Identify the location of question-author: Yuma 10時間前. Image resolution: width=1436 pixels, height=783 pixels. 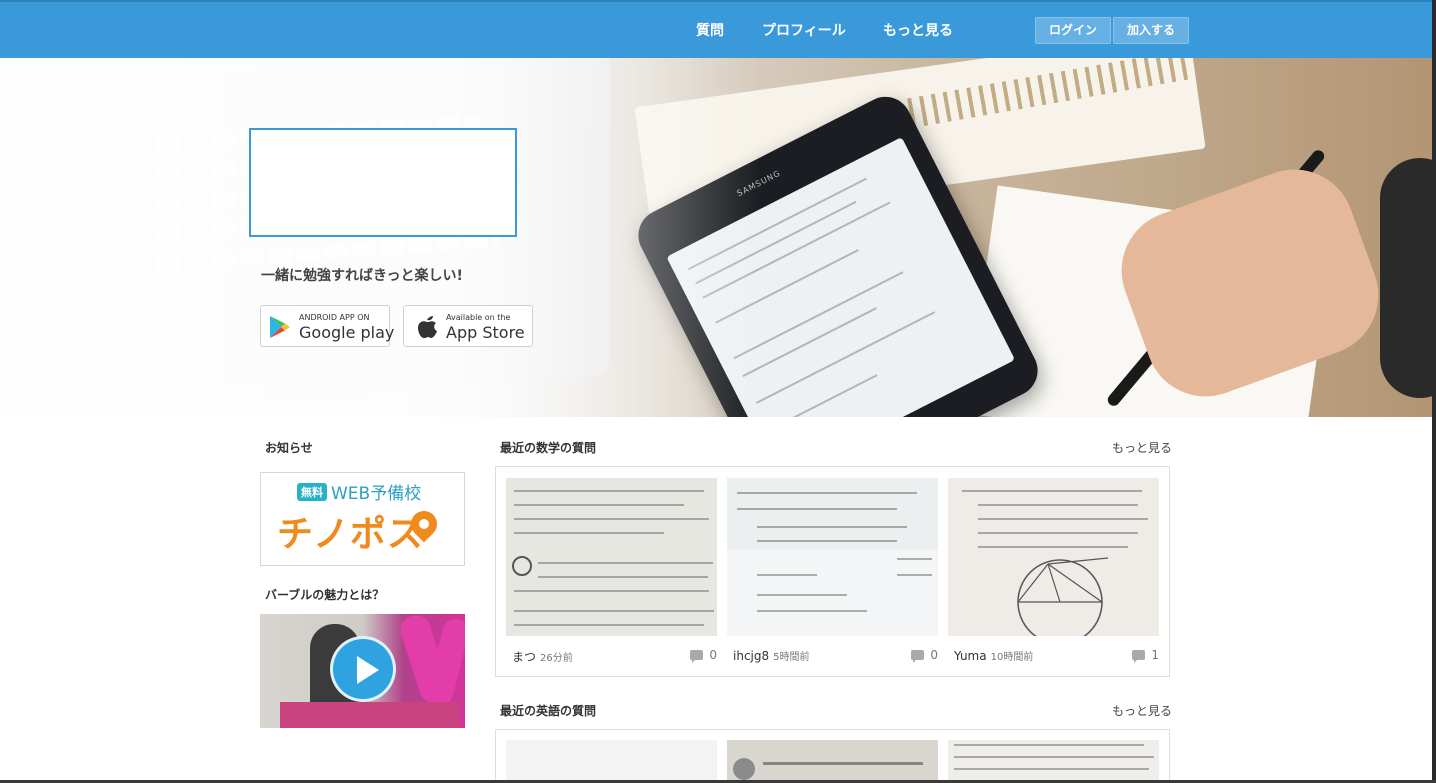
(994, 656).